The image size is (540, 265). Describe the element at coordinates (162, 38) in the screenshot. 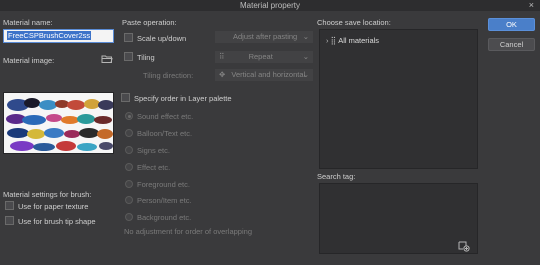

I see `scale-label: Scale up/down` at that location.